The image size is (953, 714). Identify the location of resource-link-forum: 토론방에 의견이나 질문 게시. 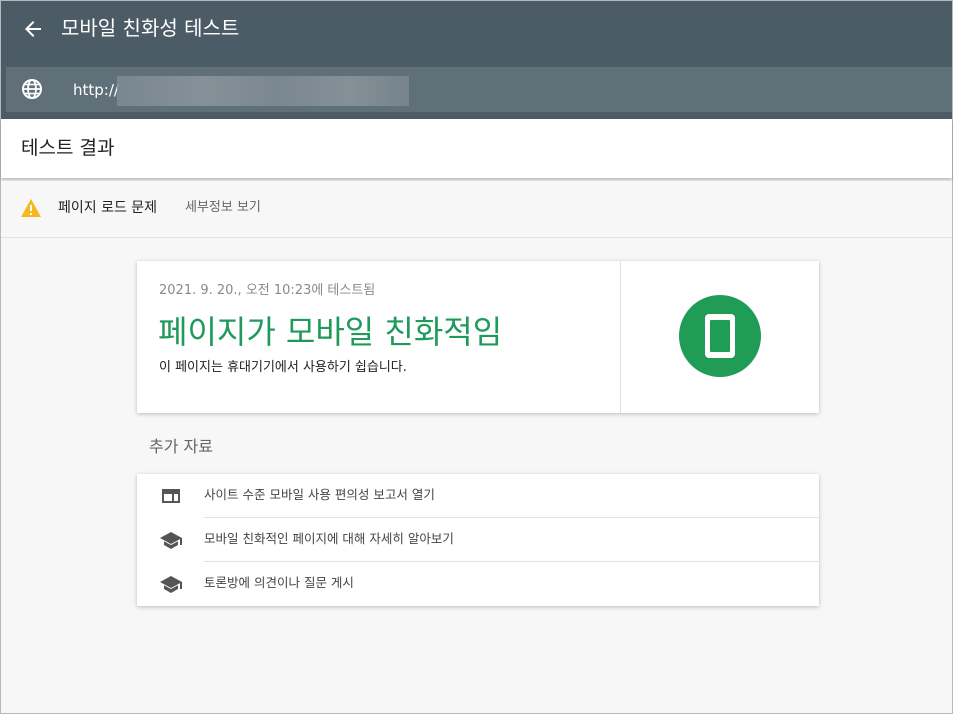
(478, 584).